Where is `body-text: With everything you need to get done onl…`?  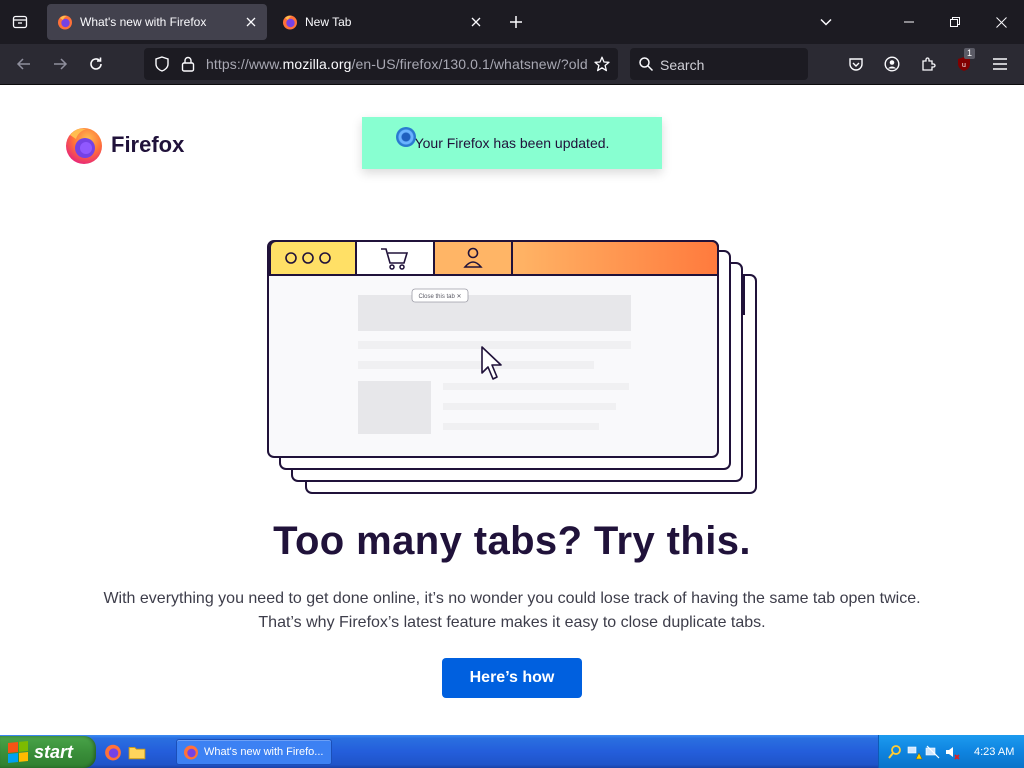 body-text: With everything you need to get done onl… is located at coordinates (512, 611).